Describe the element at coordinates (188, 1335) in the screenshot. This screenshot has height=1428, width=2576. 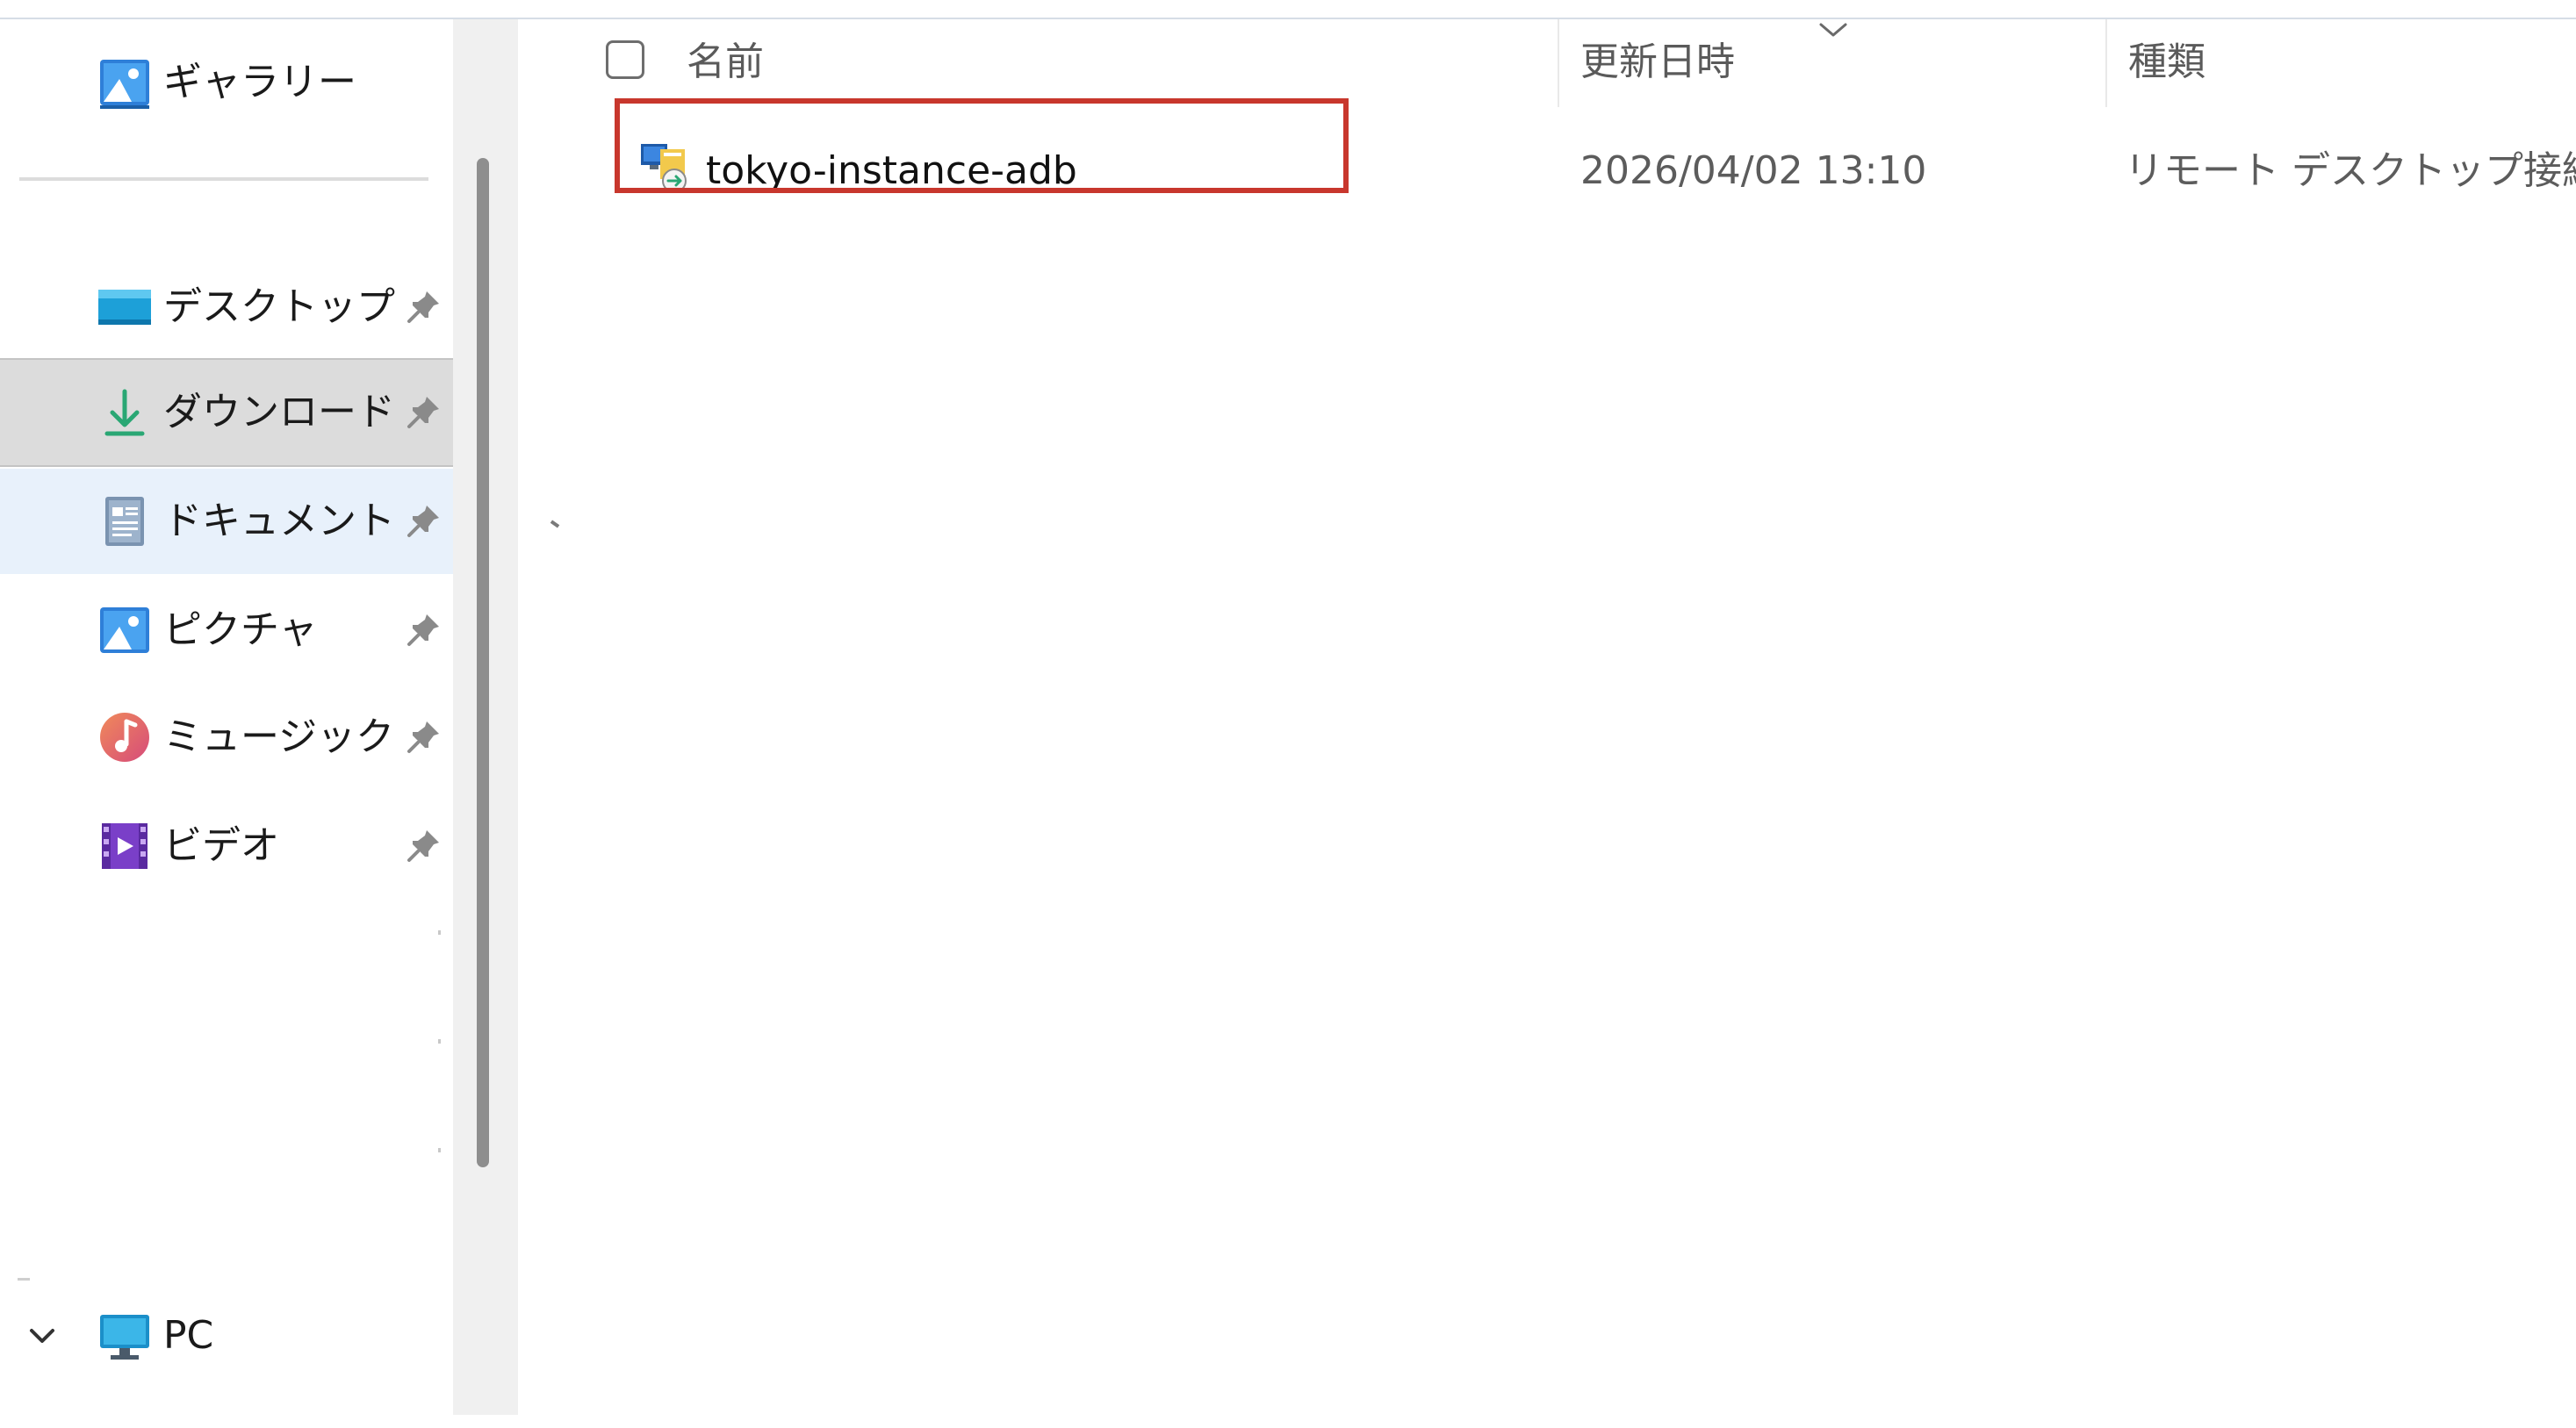
I see `sidebar-item-label: PC` at that location.